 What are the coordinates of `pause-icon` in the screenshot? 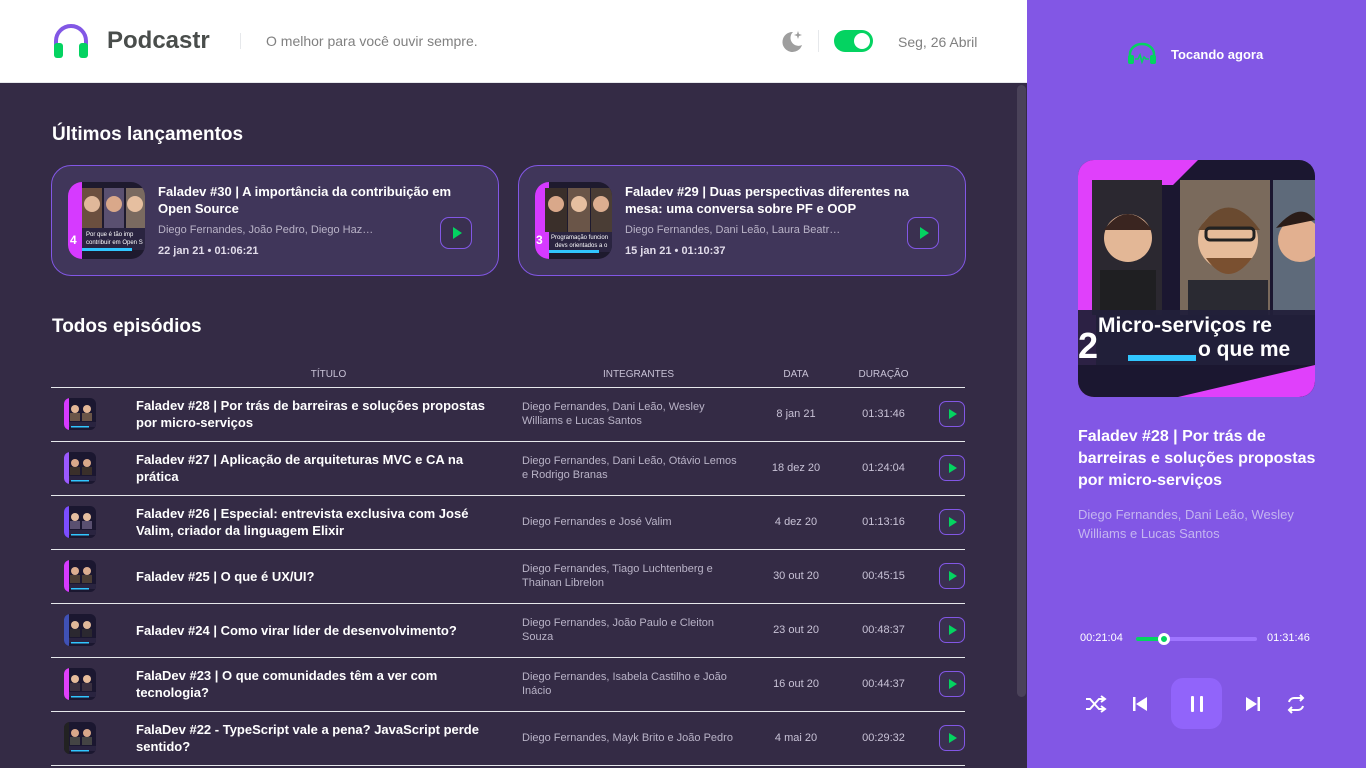 It's located at (1192, 703).